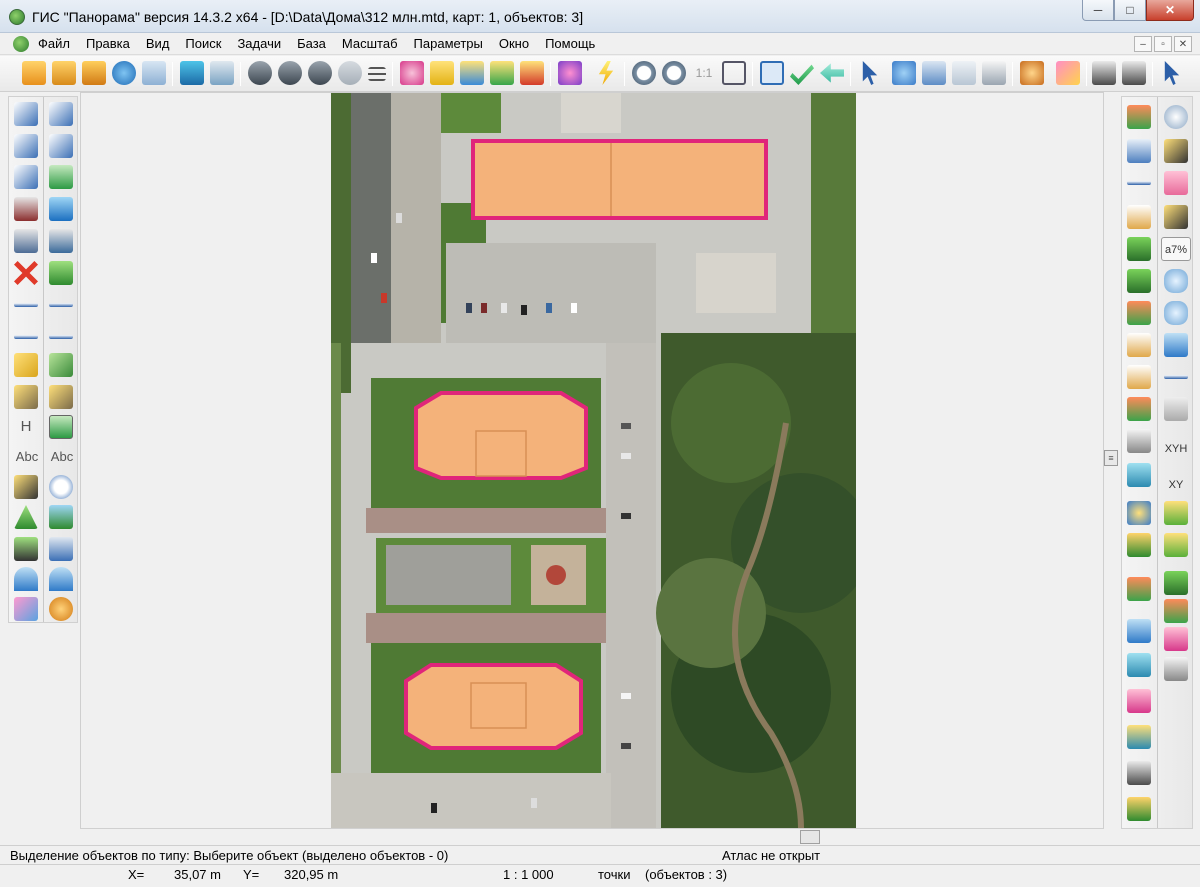 The width and height of the screenshot is (1200, 887). What do you see at coordinates (27, 457) in the screenshot?
I see `text-label-button-1: Abc` at bounding box center [27, 457].